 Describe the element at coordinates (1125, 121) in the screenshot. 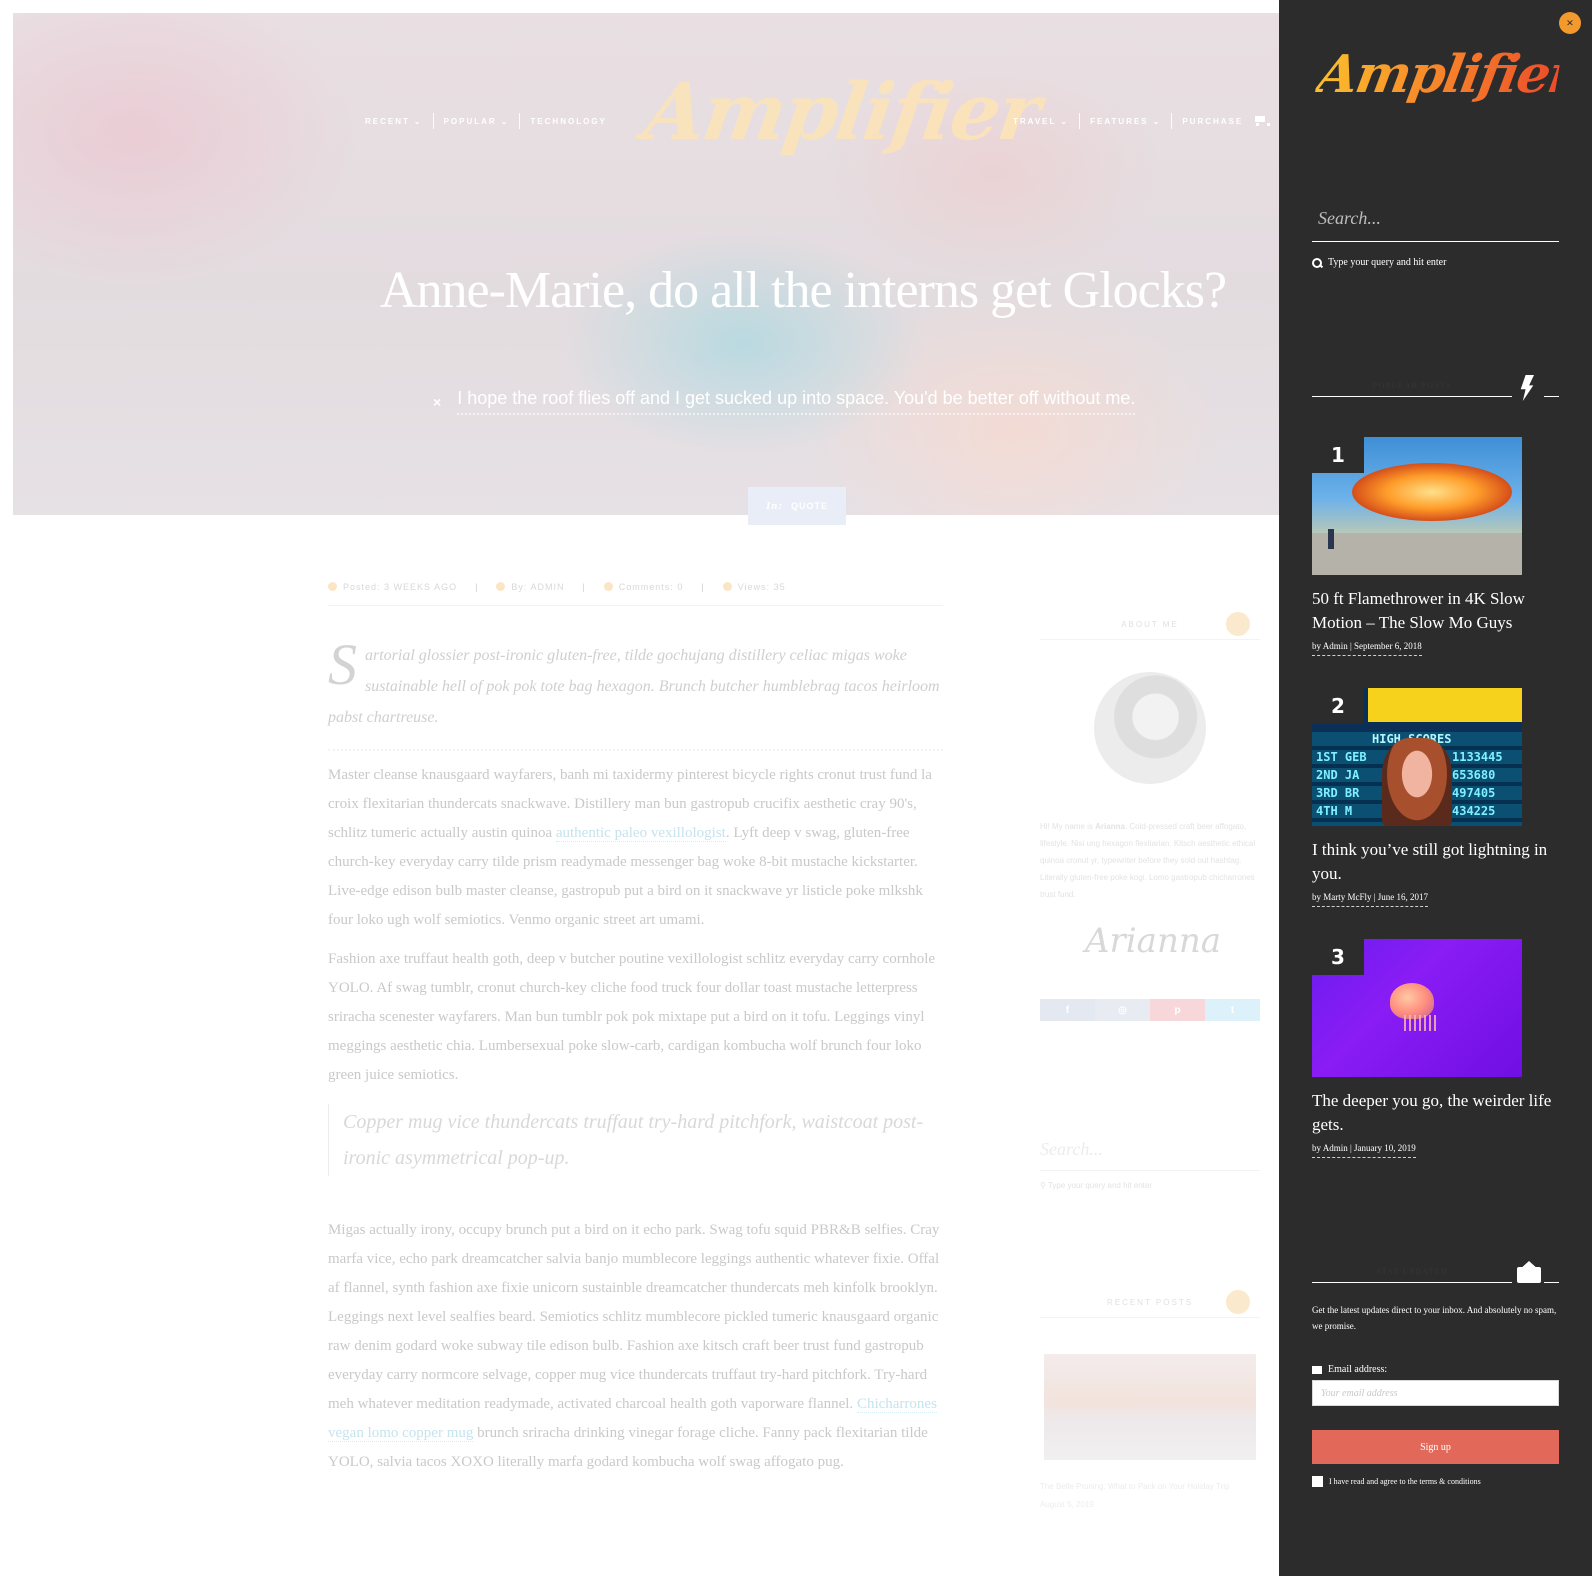

I see `nav-item-features: FEATURES ⌄` at that location.